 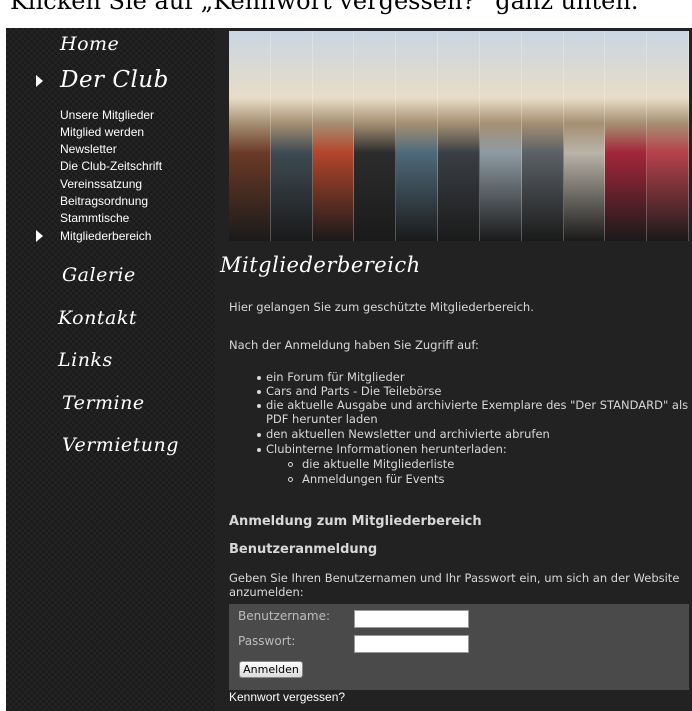 I want to click on password-input, so click(x=411, y=644).